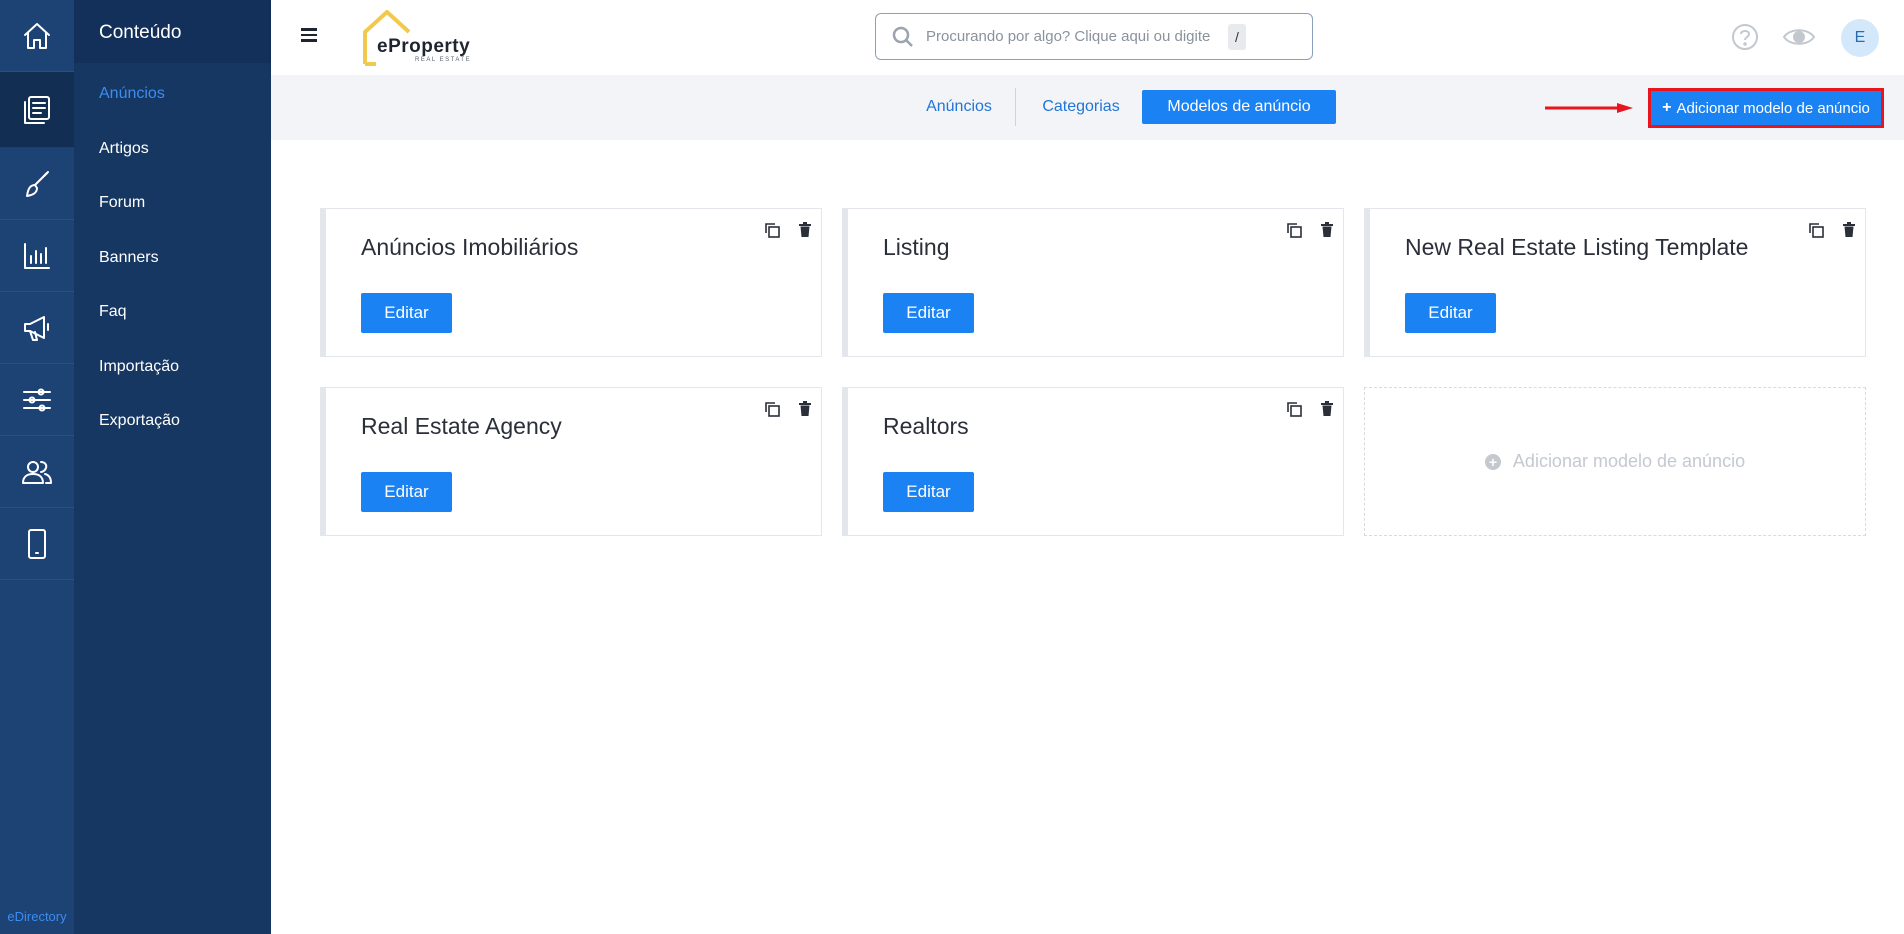  What do you see at coordinates (1093, 282) in the screenshot?
I see `template-card: Listing Editar` at bounding box center [1093, 282].